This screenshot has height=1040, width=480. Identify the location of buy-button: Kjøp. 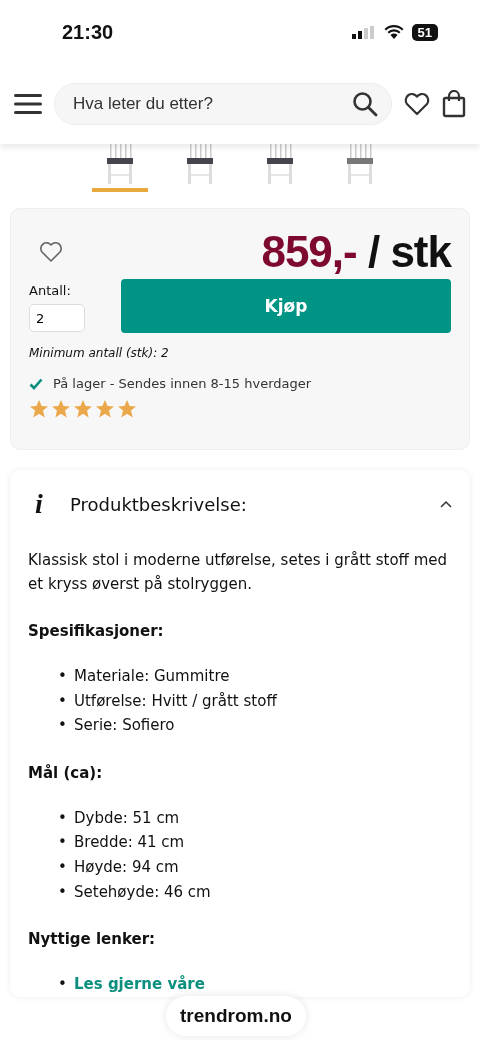
(286, 306).